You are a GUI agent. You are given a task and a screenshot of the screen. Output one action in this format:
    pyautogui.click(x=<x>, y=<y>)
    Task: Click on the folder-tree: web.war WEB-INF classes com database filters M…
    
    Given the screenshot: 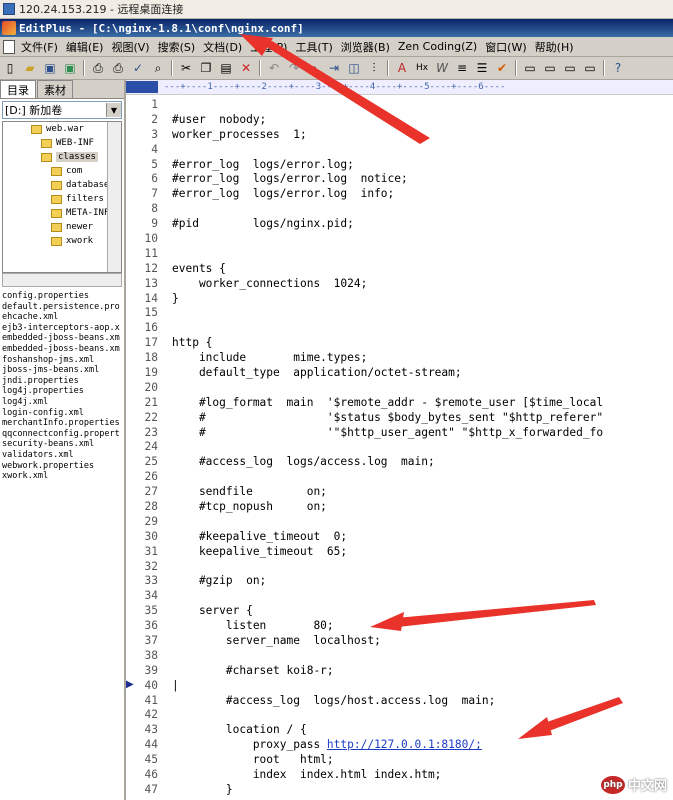 What is the action you would take?
    pyautogui.click(x=62, y=197)
    